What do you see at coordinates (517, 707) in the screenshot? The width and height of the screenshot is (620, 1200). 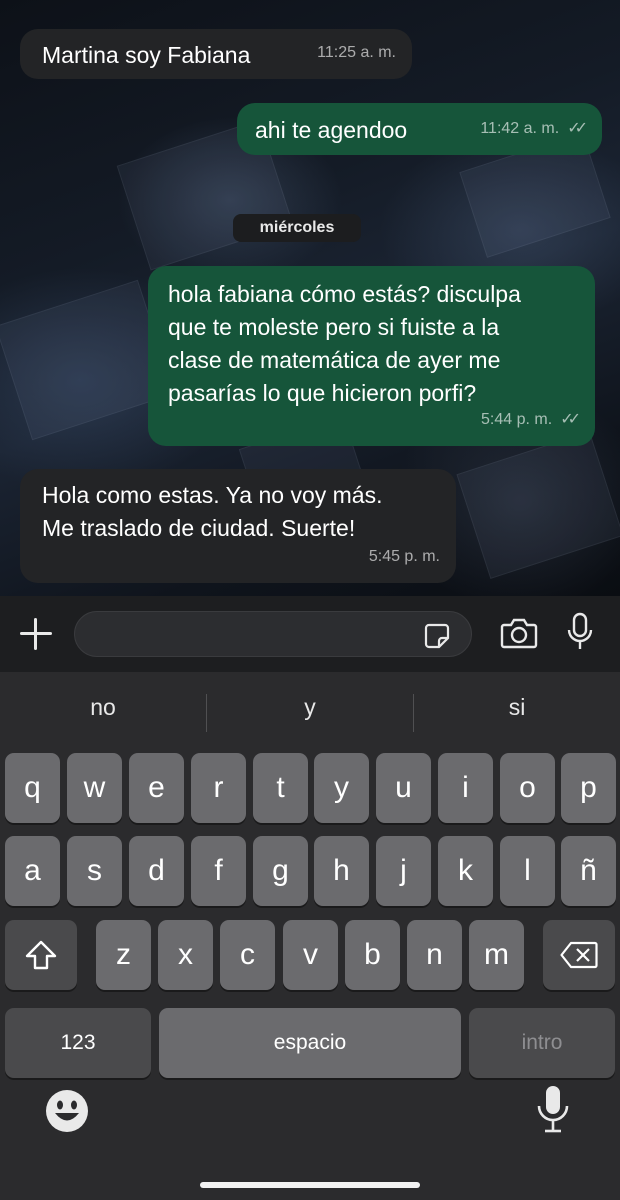 I see `suggestion-item: si` at bounding box center [517, 707].